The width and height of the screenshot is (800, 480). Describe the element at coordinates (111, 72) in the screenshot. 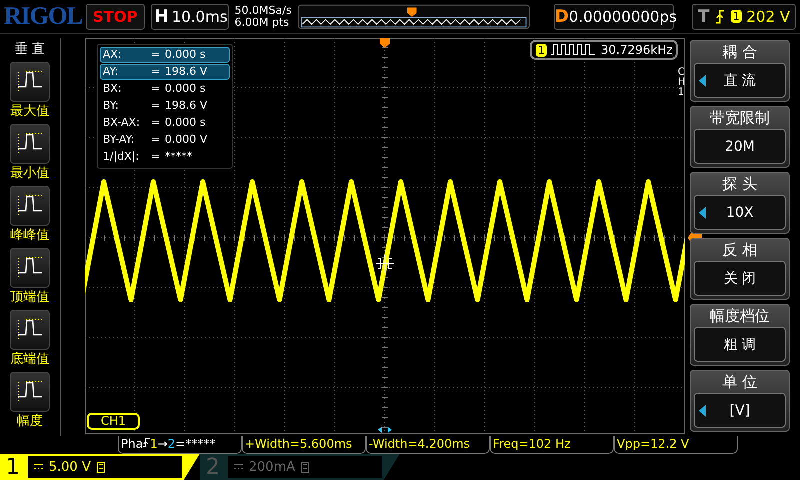

I see `cursor-label: AY:` at that location.